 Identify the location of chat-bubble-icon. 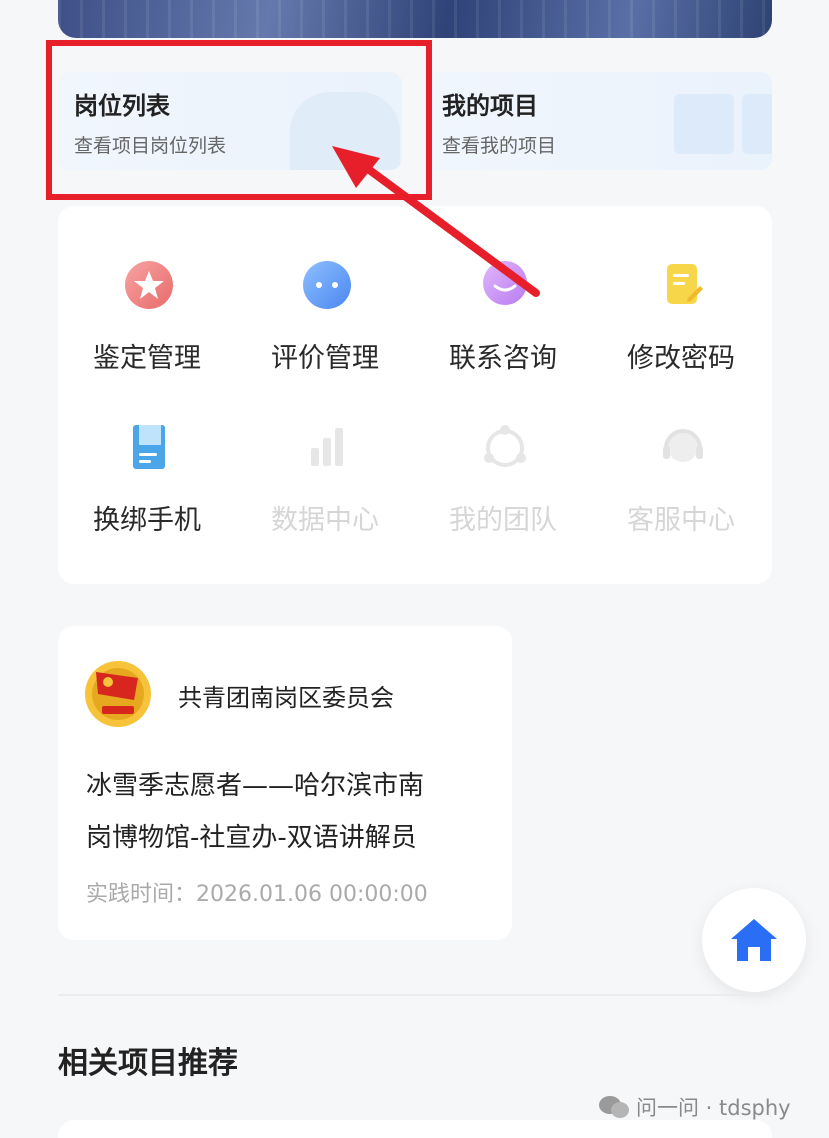
(327, 285).